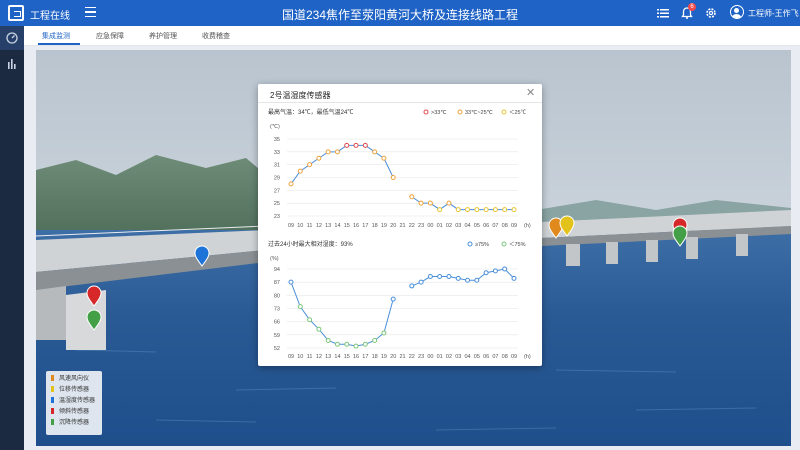 This screenshot has width=800, height=450. What do you see at coordinates (202, 256) in the screenshot?
I see `temp-humidity-sensor-marker` at bounding box center [202, 256].